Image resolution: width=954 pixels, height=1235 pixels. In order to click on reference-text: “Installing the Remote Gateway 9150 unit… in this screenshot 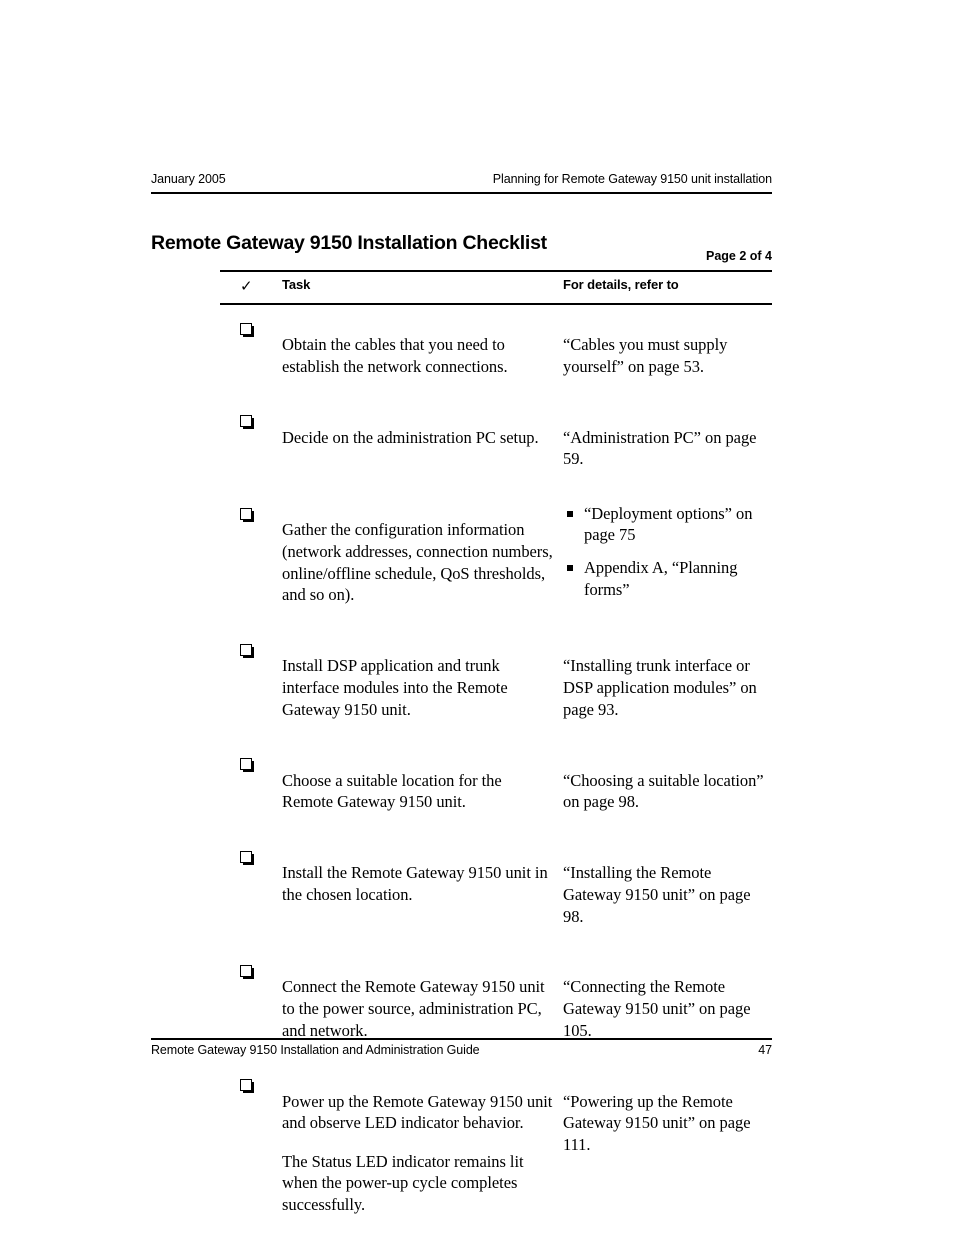, I will do `click(657, 894)`.